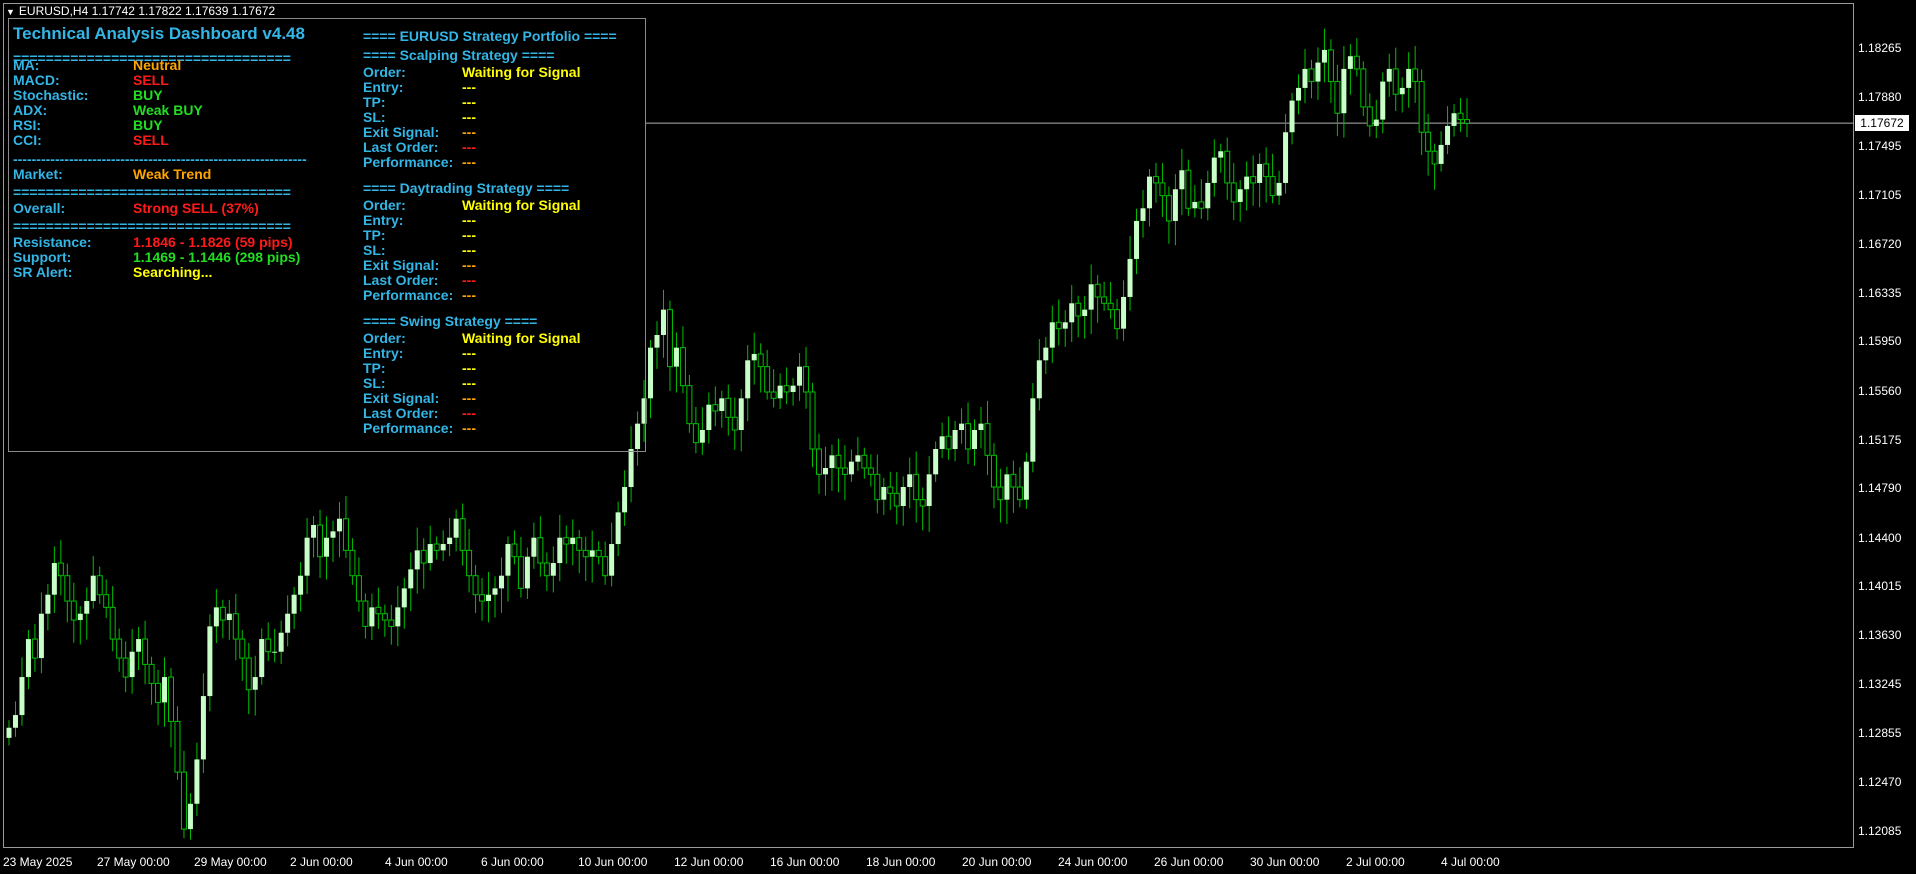  What do you see at coordinates (1880, 782) in the screenshot?
I see `price-tick-label: 1.12470` at bounding box center [1880, 782].